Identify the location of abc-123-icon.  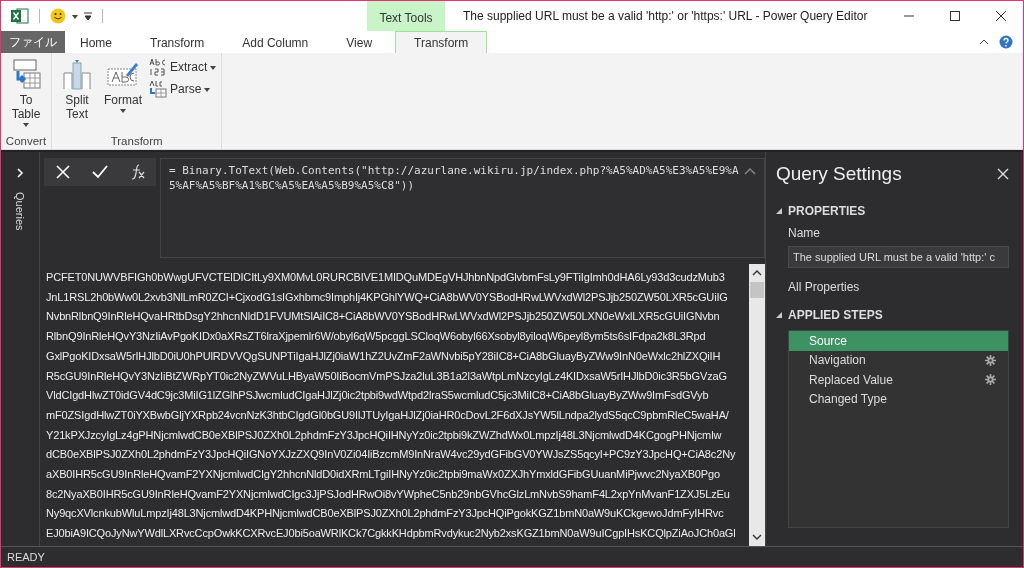
(158, 67).